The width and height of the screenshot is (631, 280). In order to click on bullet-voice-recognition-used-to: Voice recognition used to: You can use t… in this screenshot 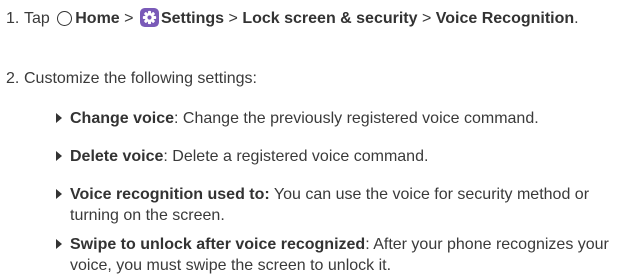, I will do `click(341, 205)`.